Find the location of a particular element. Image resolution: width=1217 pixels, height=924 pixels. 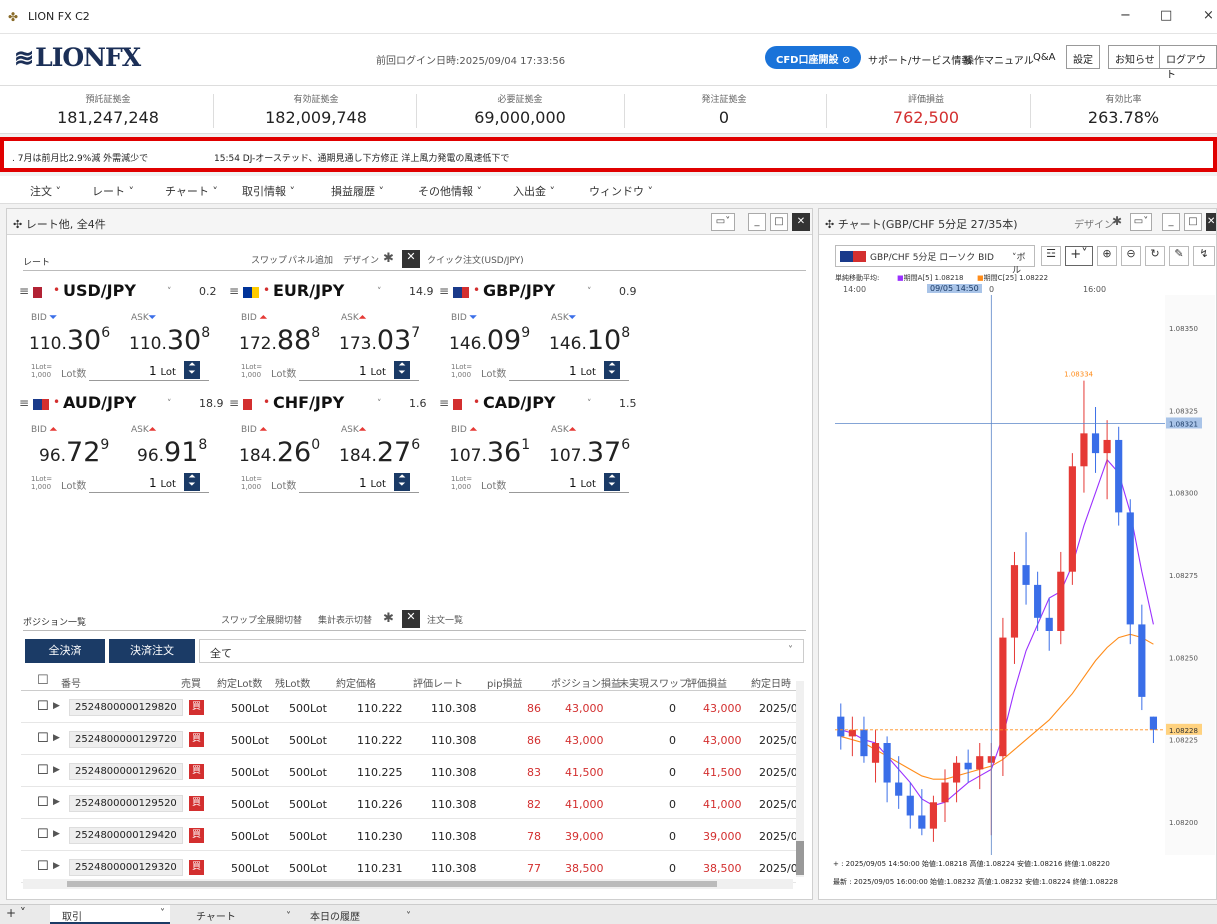

pair-name: USD/JPY is located at coordinates (99, 290).